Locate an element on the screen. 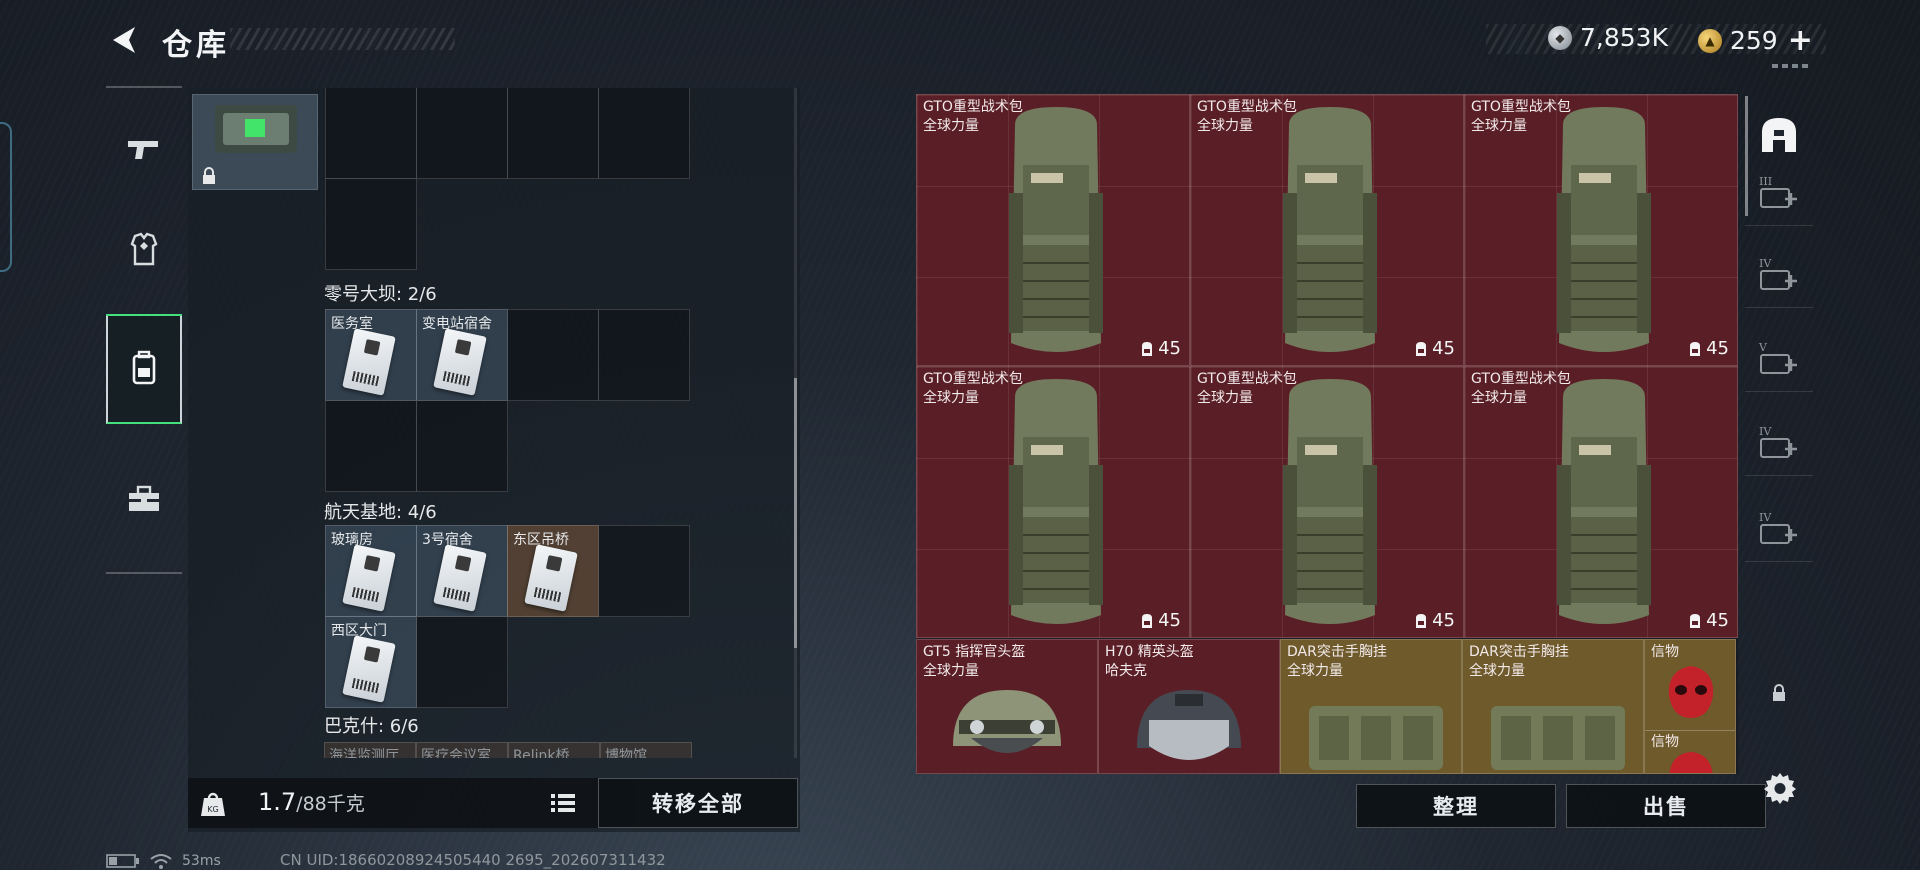  organize-button: 整理 is located at coordinates (1456, 806).